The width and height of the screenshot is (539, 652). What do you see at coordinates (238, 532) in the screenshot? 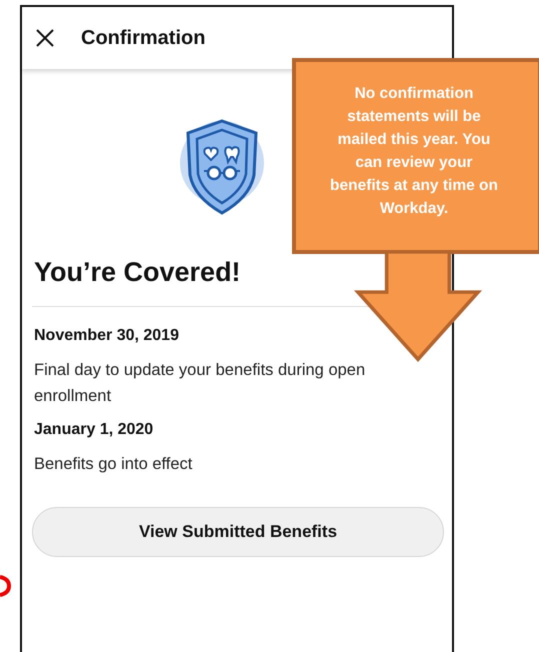
I see `view-benefits-button: View Submitted Benefits` at bounding box center [238, 532].